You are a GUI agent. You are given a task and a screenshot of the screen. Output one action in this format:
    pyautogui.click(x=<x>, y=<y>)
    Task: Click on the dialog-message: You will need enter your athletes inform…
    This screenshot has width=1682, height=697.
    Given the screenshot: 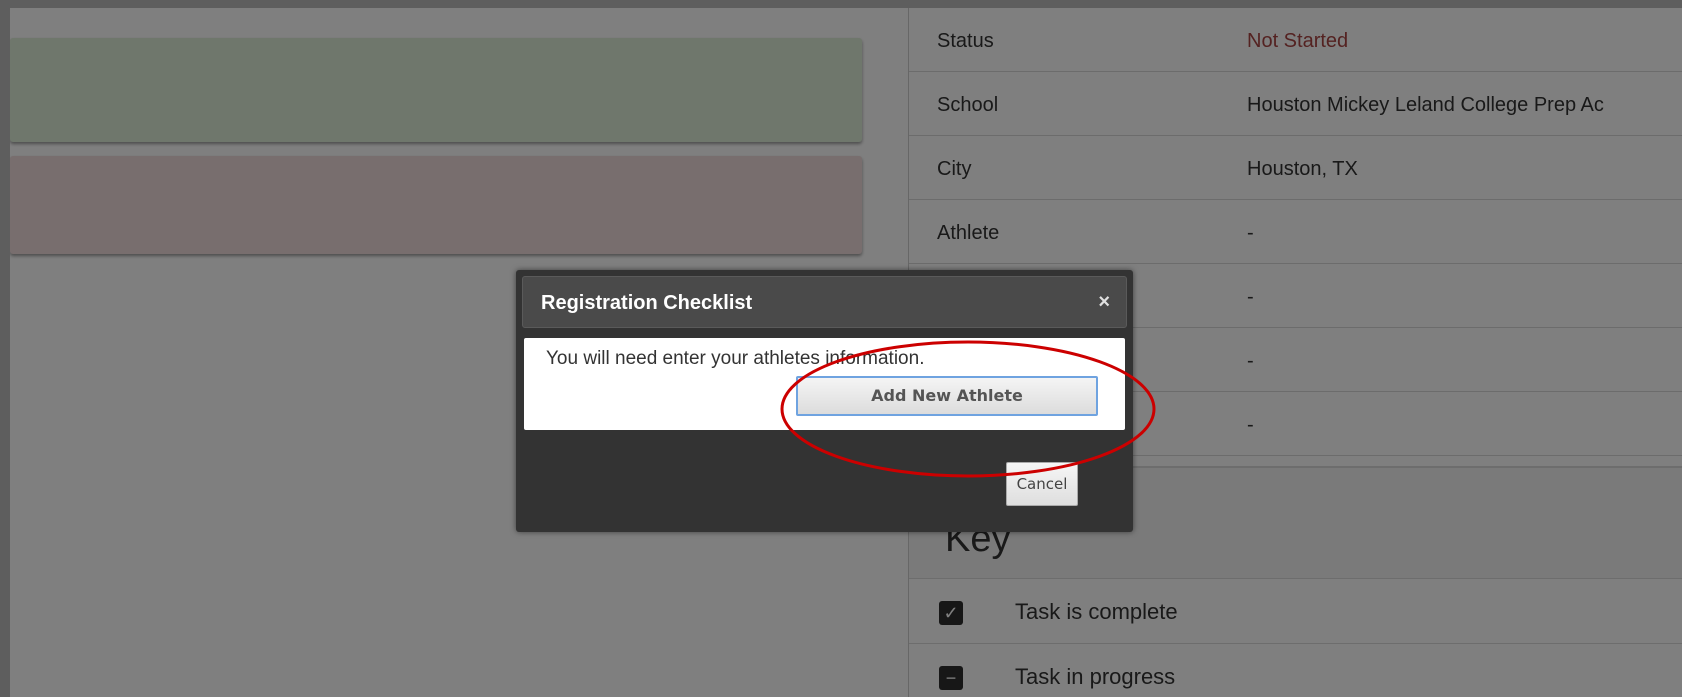 What is the action you would take?
    pyautogui.click(x=735, y=358)
    